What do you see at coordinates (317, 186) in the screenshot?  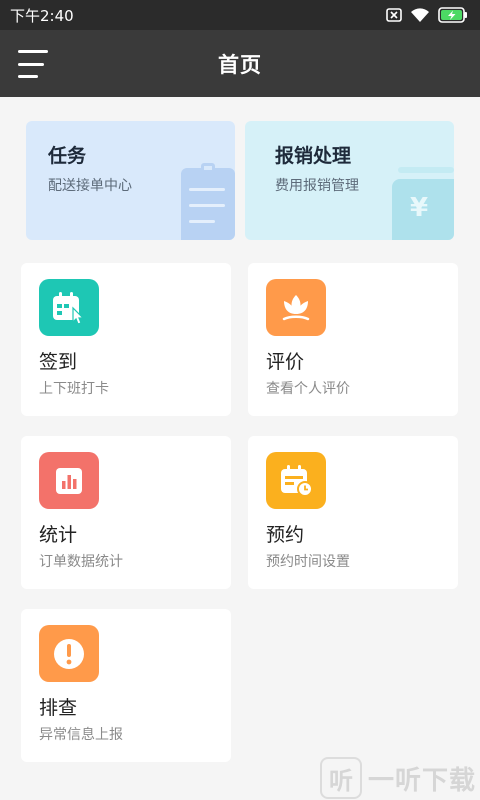 I see `reimbursement-card-subtitle: 费用报销管理` at bounding box center [317, 186].